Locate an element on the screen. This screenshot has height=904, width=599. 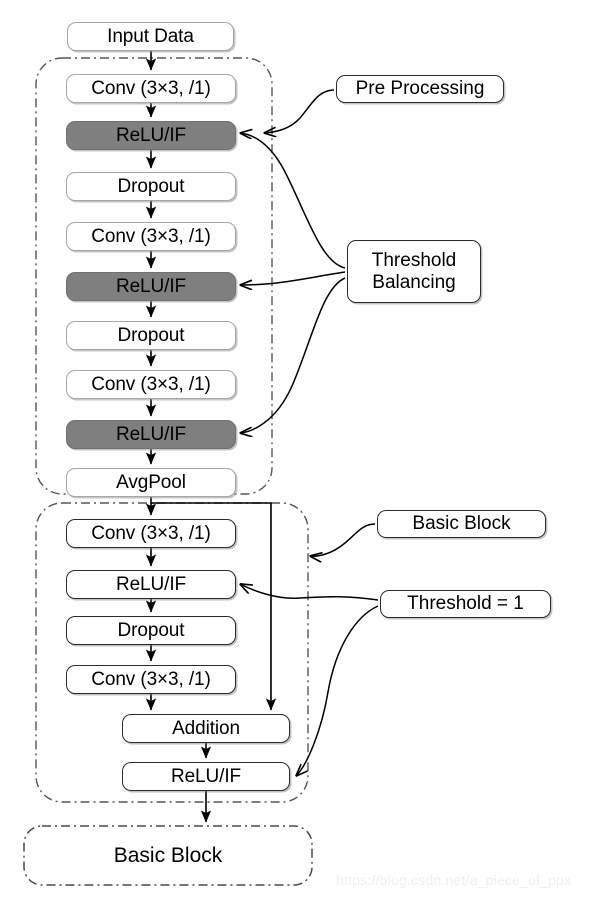
callout-label: Threshold = 1 is located at coordinates (465, 604).